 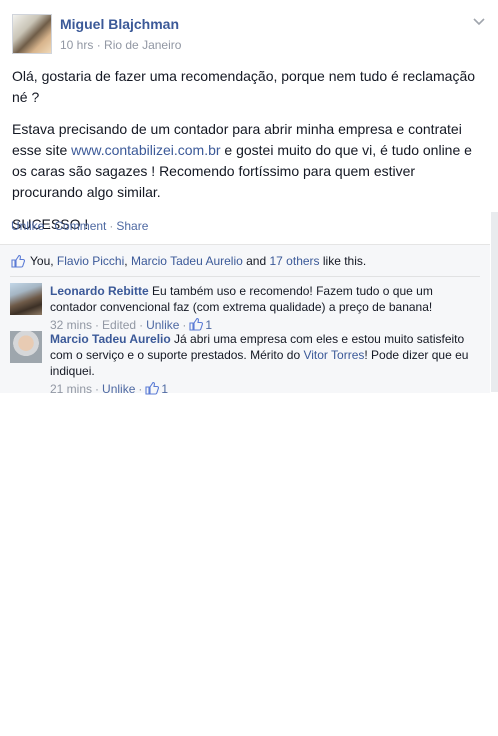 I want to click on likes-you: You, so click(x=40, y=261).